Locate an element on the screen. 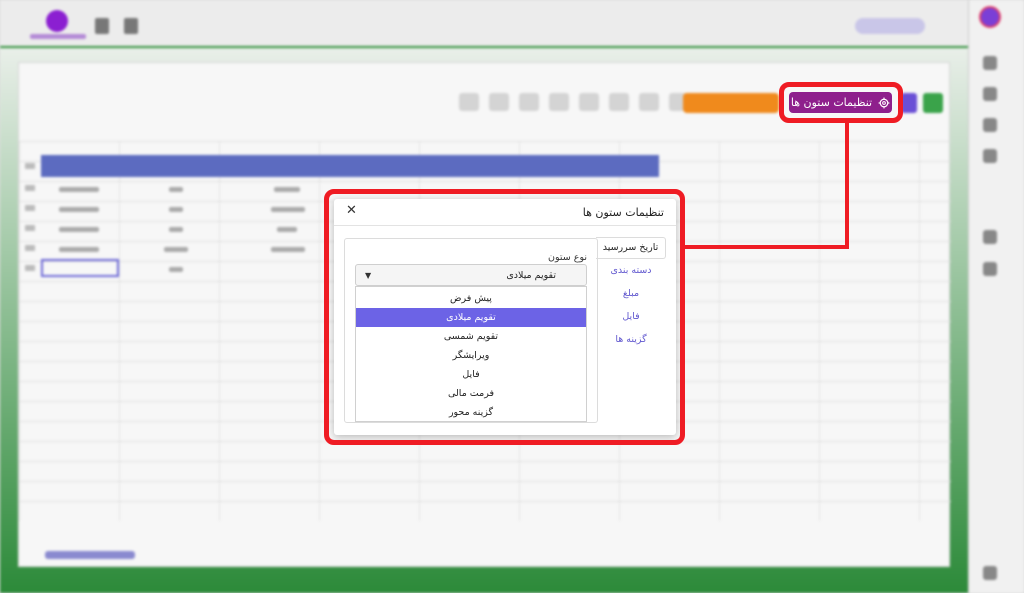 This screenshot has height=593, width=1024. sheet-footer-controls is located at coordinates (90, 555).